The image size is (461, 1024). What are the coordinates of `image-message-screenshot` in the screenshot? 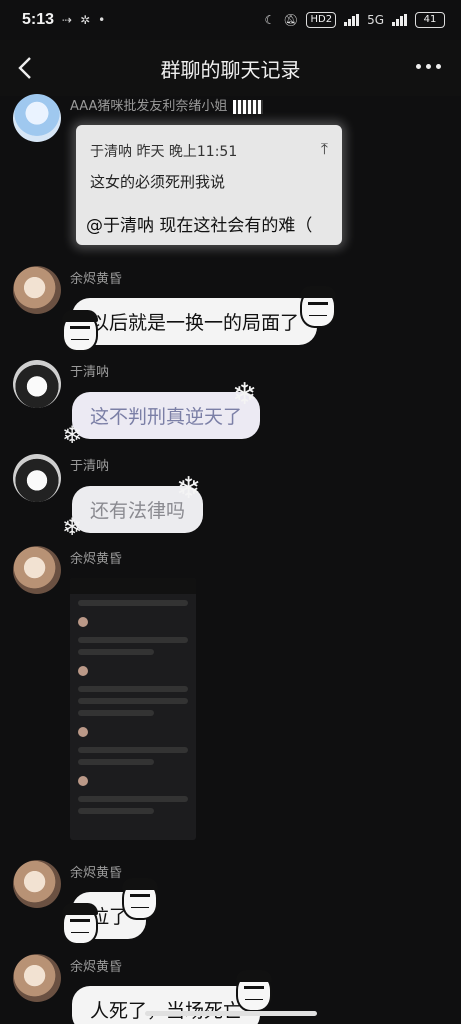 It's located at (133, 709).